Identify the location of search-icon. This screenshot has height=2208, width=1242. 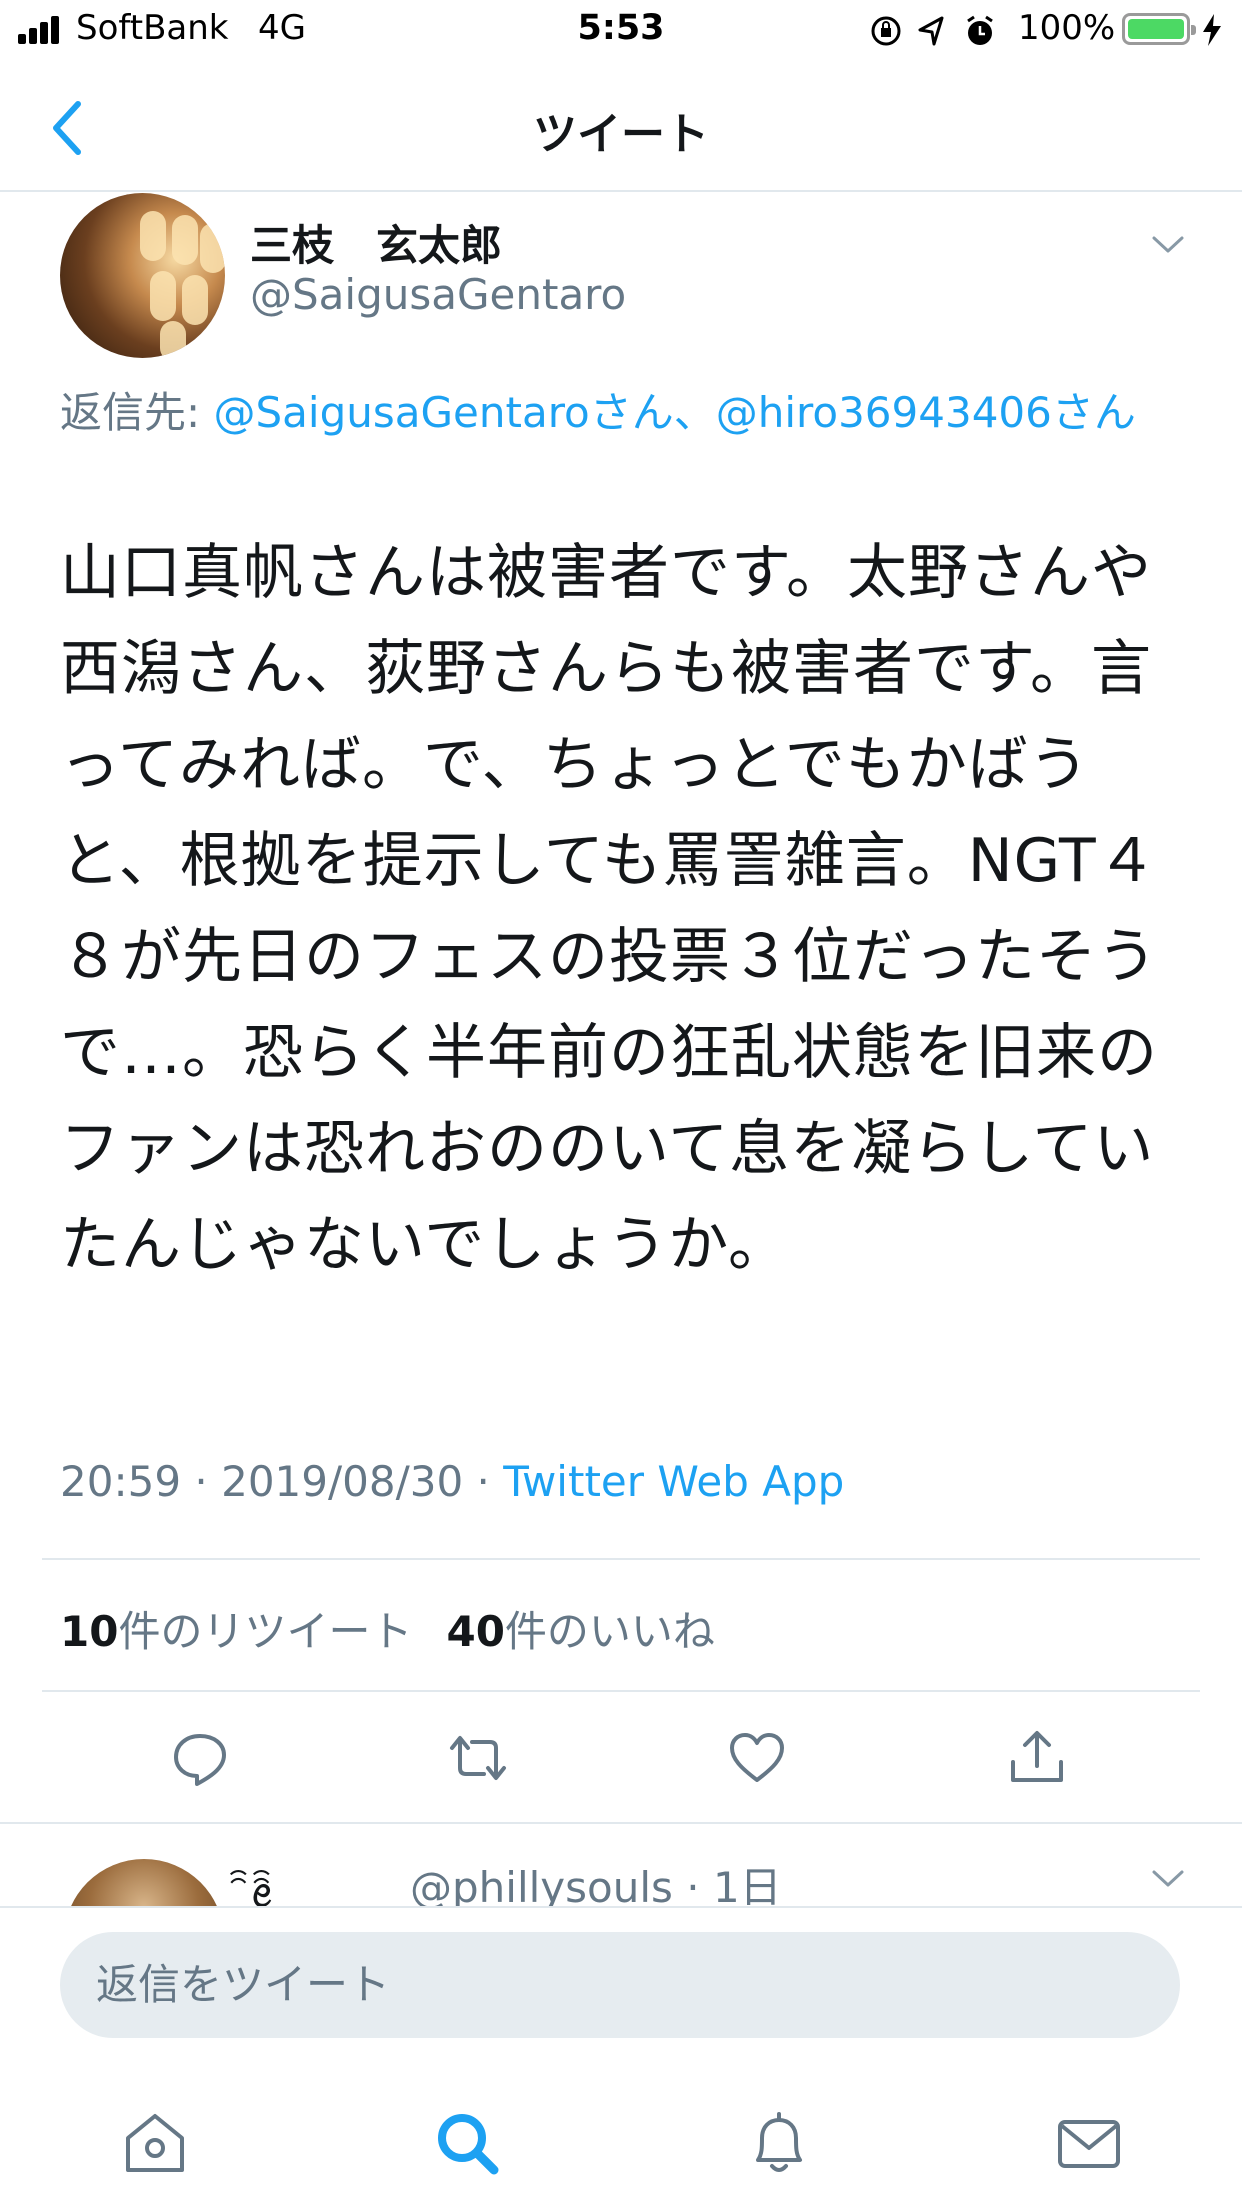
(467, 2143).